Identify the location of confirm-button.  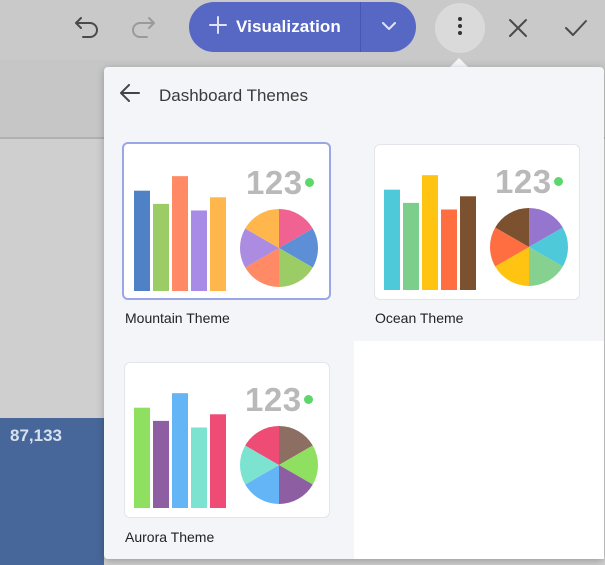
(576, 28).